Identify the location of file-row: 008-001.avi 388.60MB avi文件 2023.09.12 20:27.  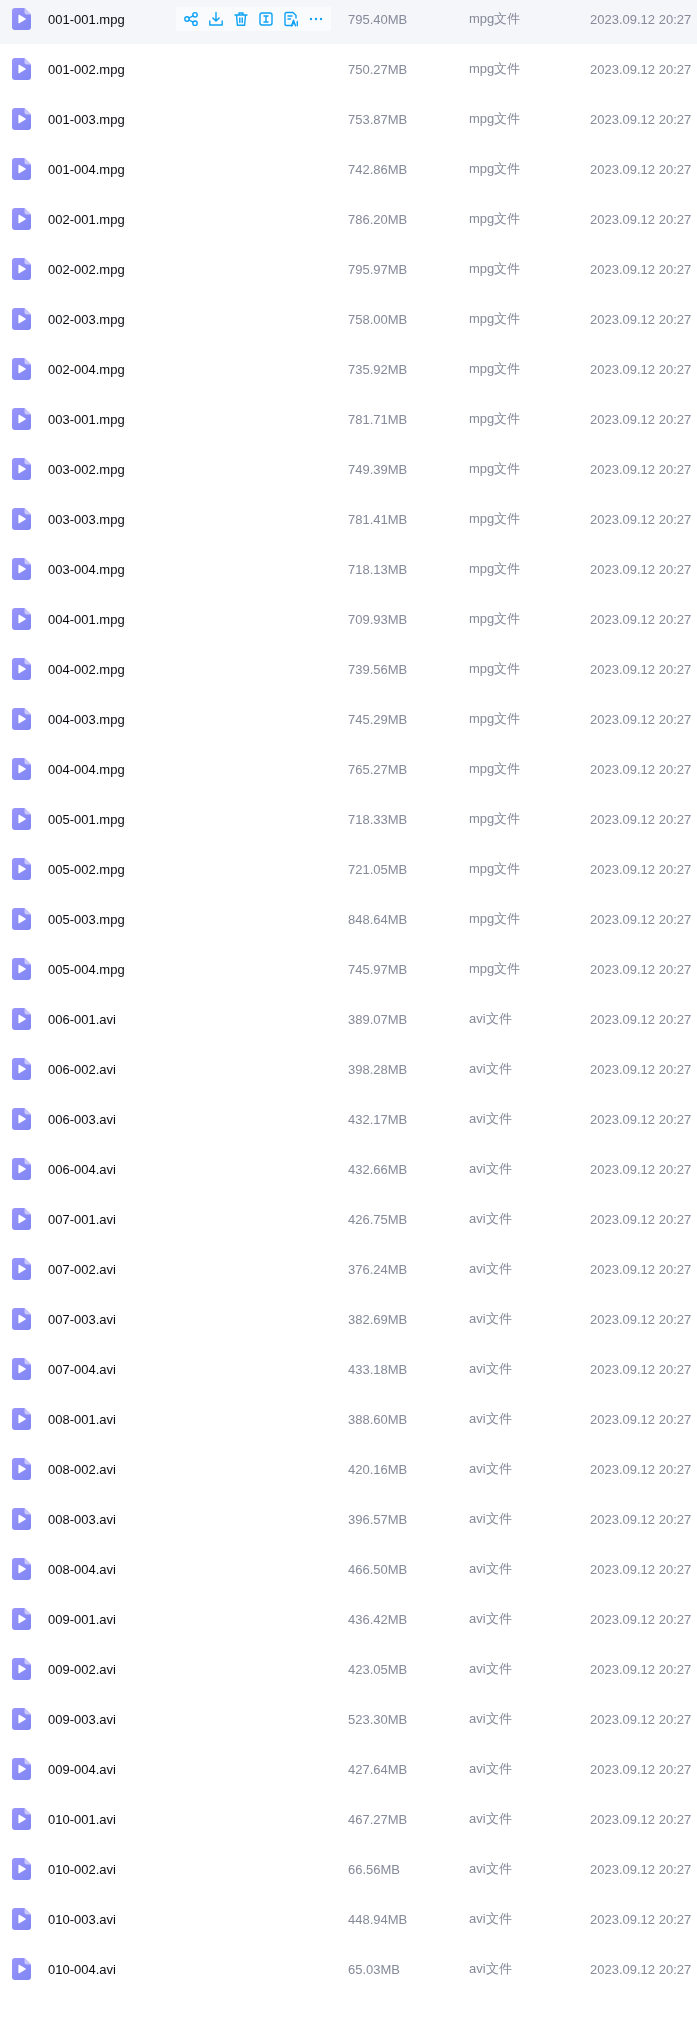
(348, 1419).